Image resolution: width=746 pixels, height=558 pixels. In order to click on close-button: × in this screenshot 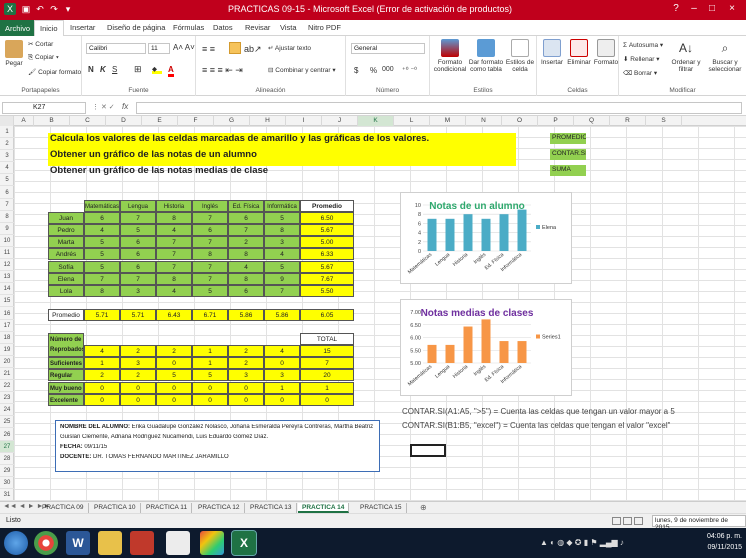, I will do `click(732, 9)`.